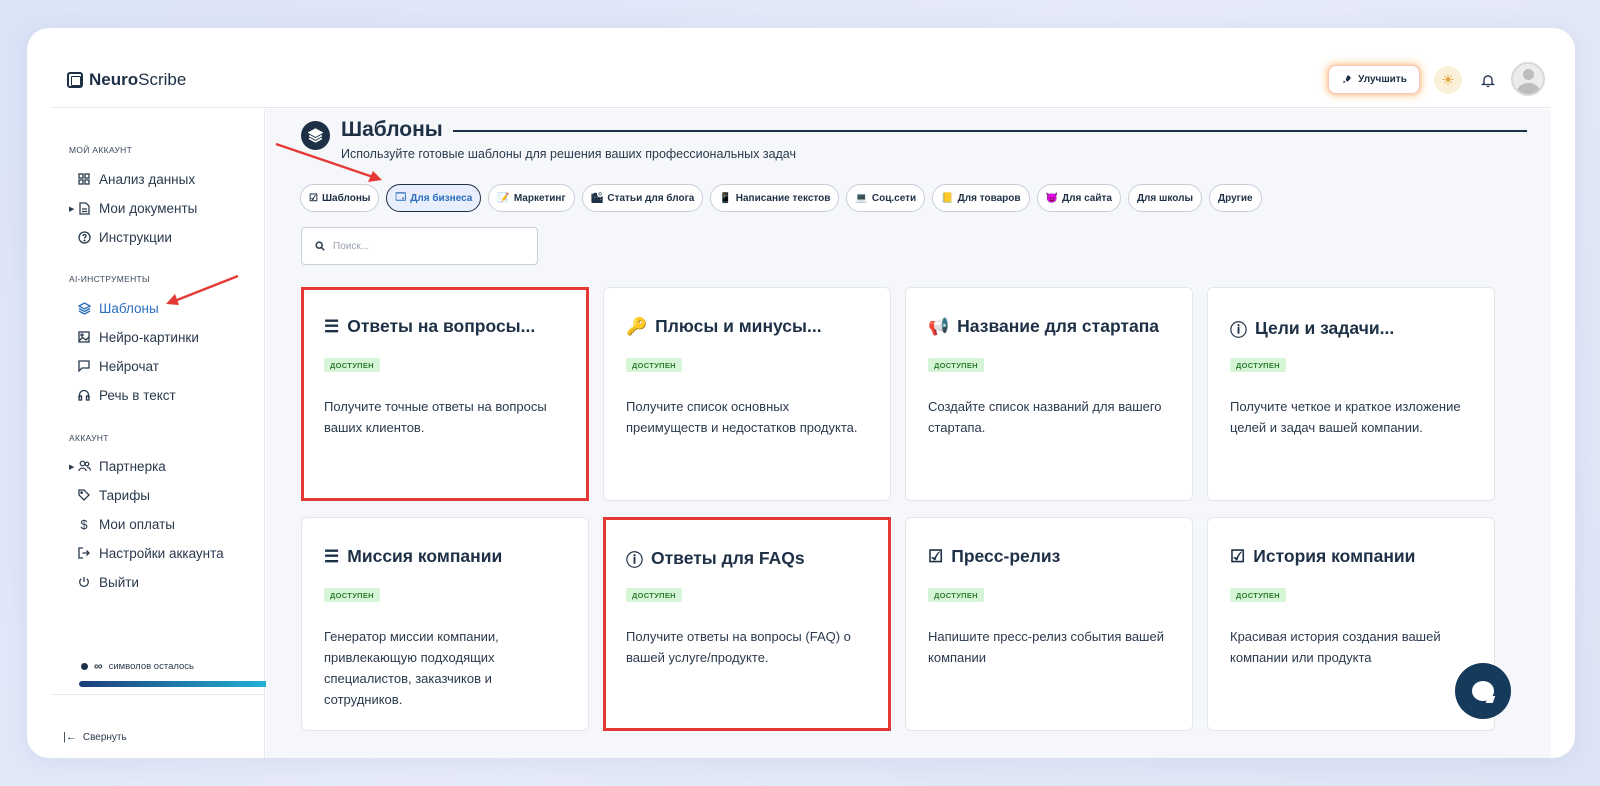  I want to click on card-title-row: ⓘ Ответы для FAQs, so click(715, 558).